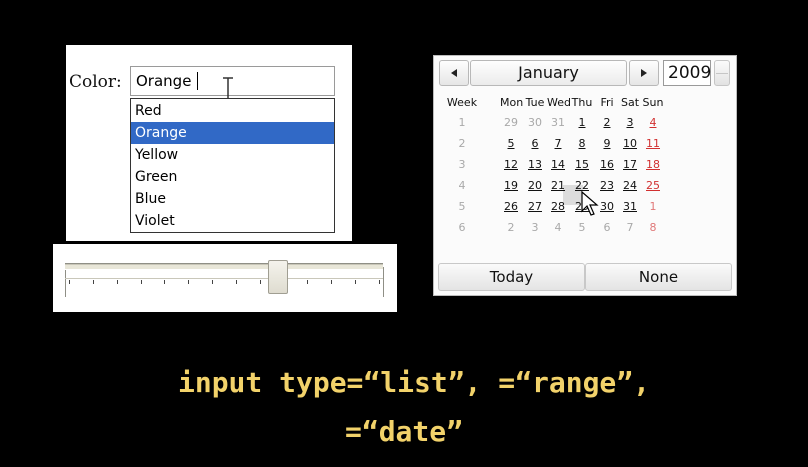  Describe the element at coordinates (687, 73) in the screenshot. I see `year-input: 2009` at that location.